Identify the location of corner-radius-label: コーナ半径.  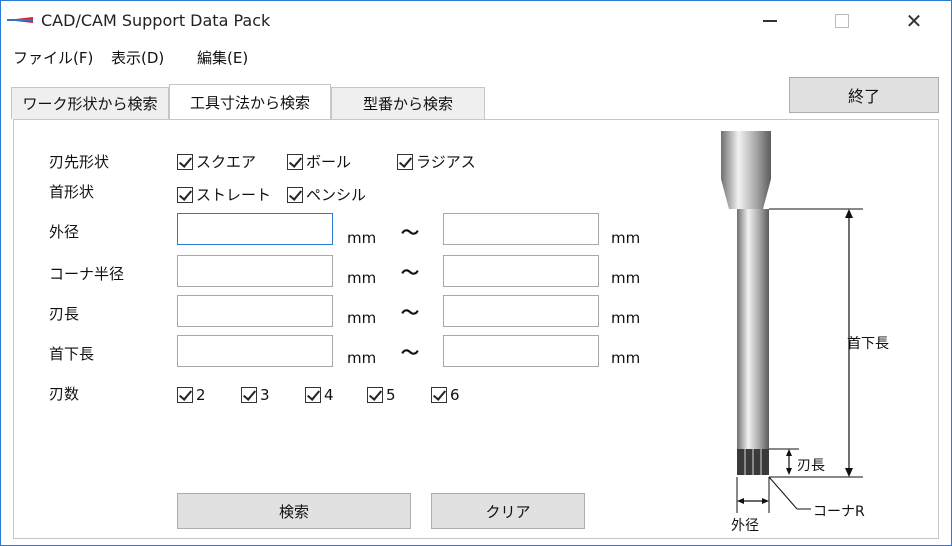
(87, 274).